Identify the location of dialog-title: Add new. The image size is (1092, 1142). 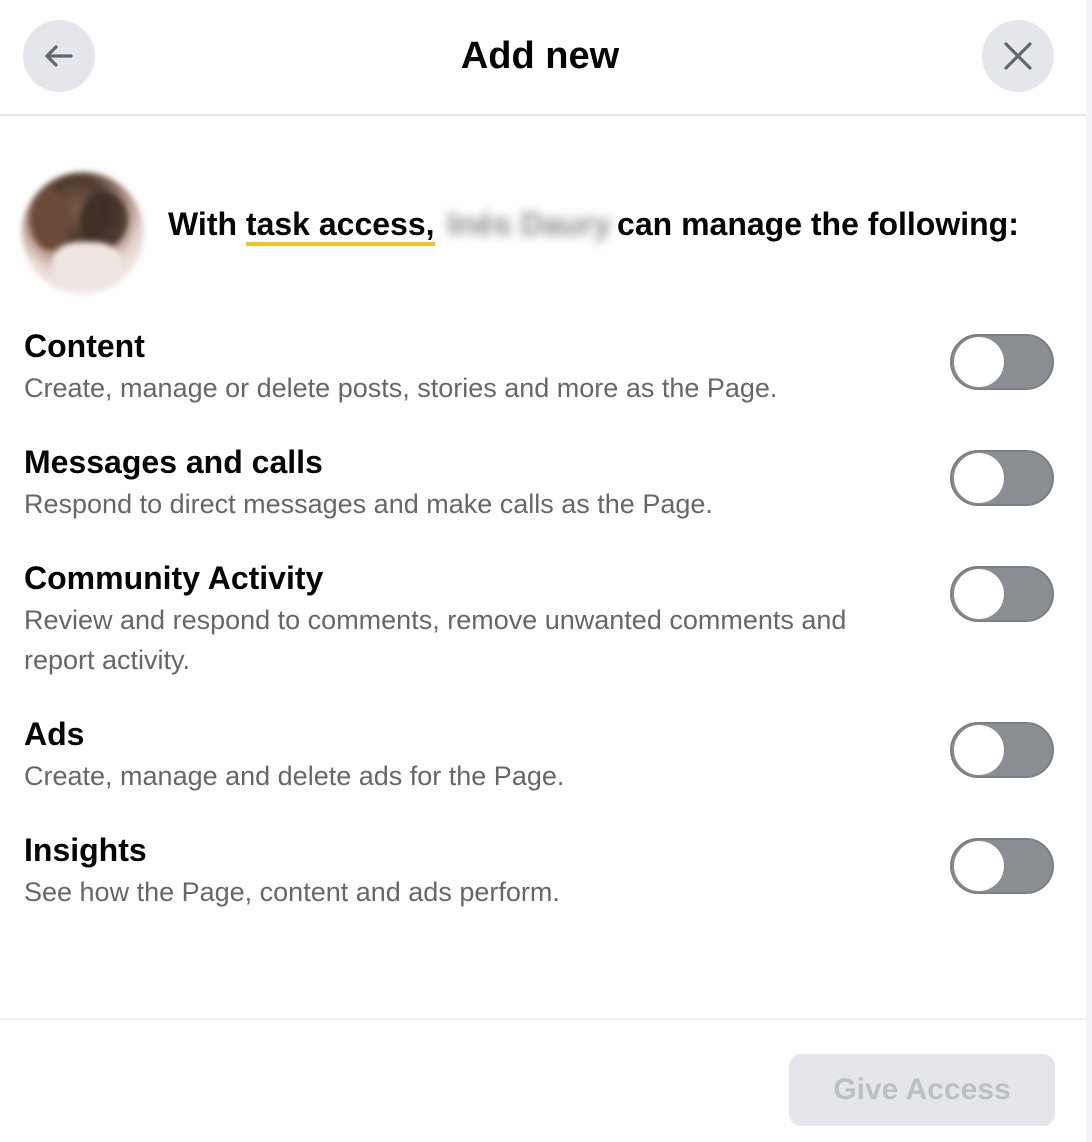
(540, 56).